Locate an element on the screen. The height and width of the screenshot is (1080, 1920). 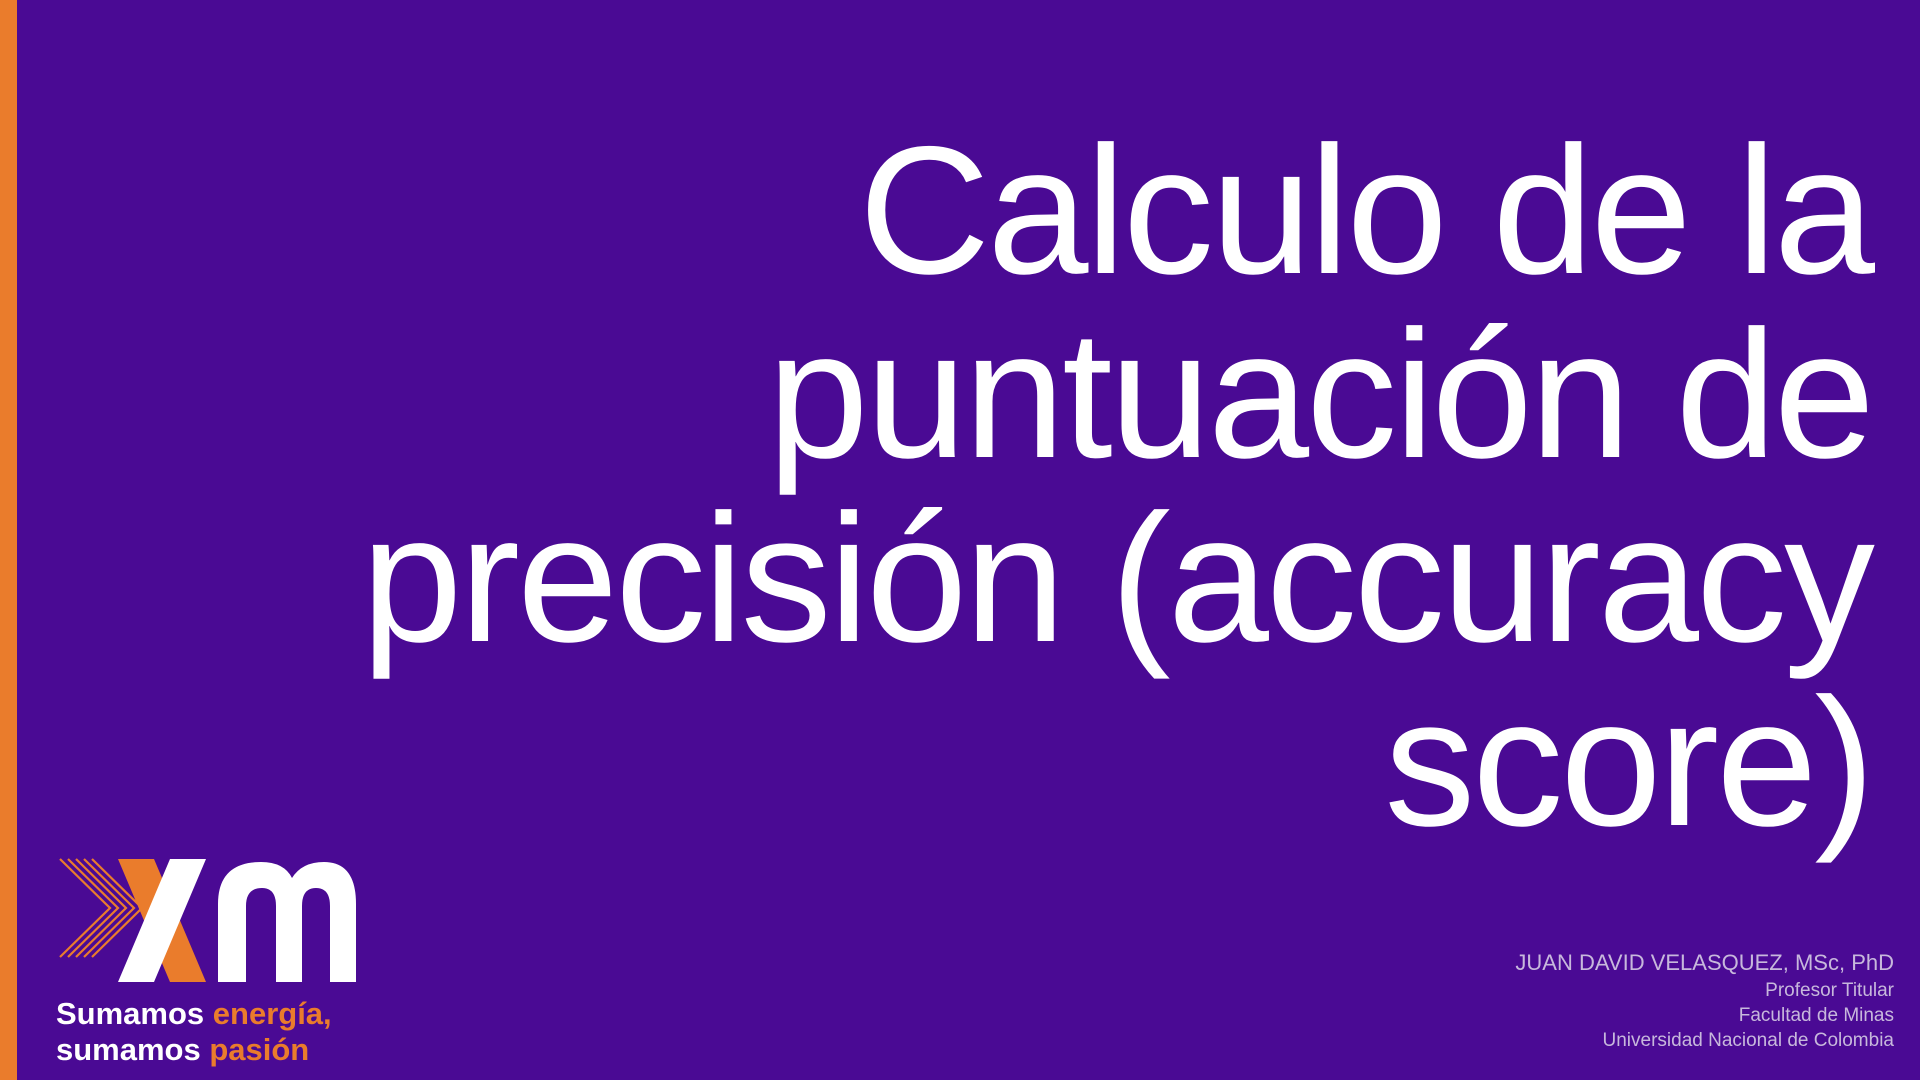
author-position: Profesor Titular is located at coordinates (1829, 990).